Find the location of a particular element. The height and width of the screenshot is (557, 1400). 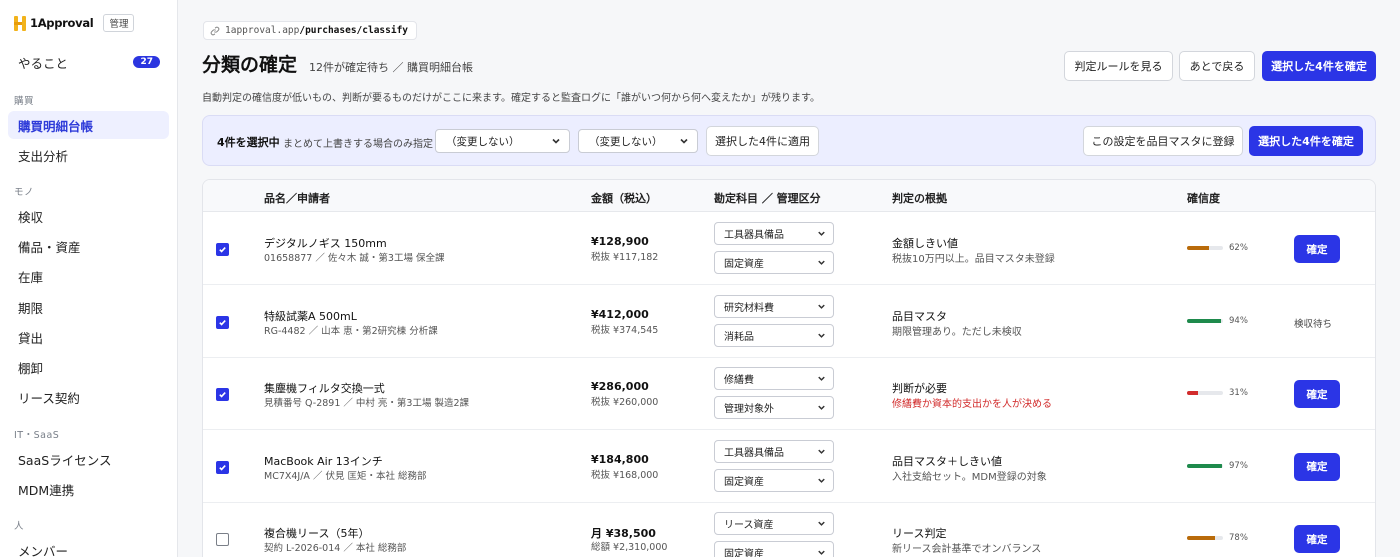

category-select-value: 固定資産 is located at coordinates (744, 264).